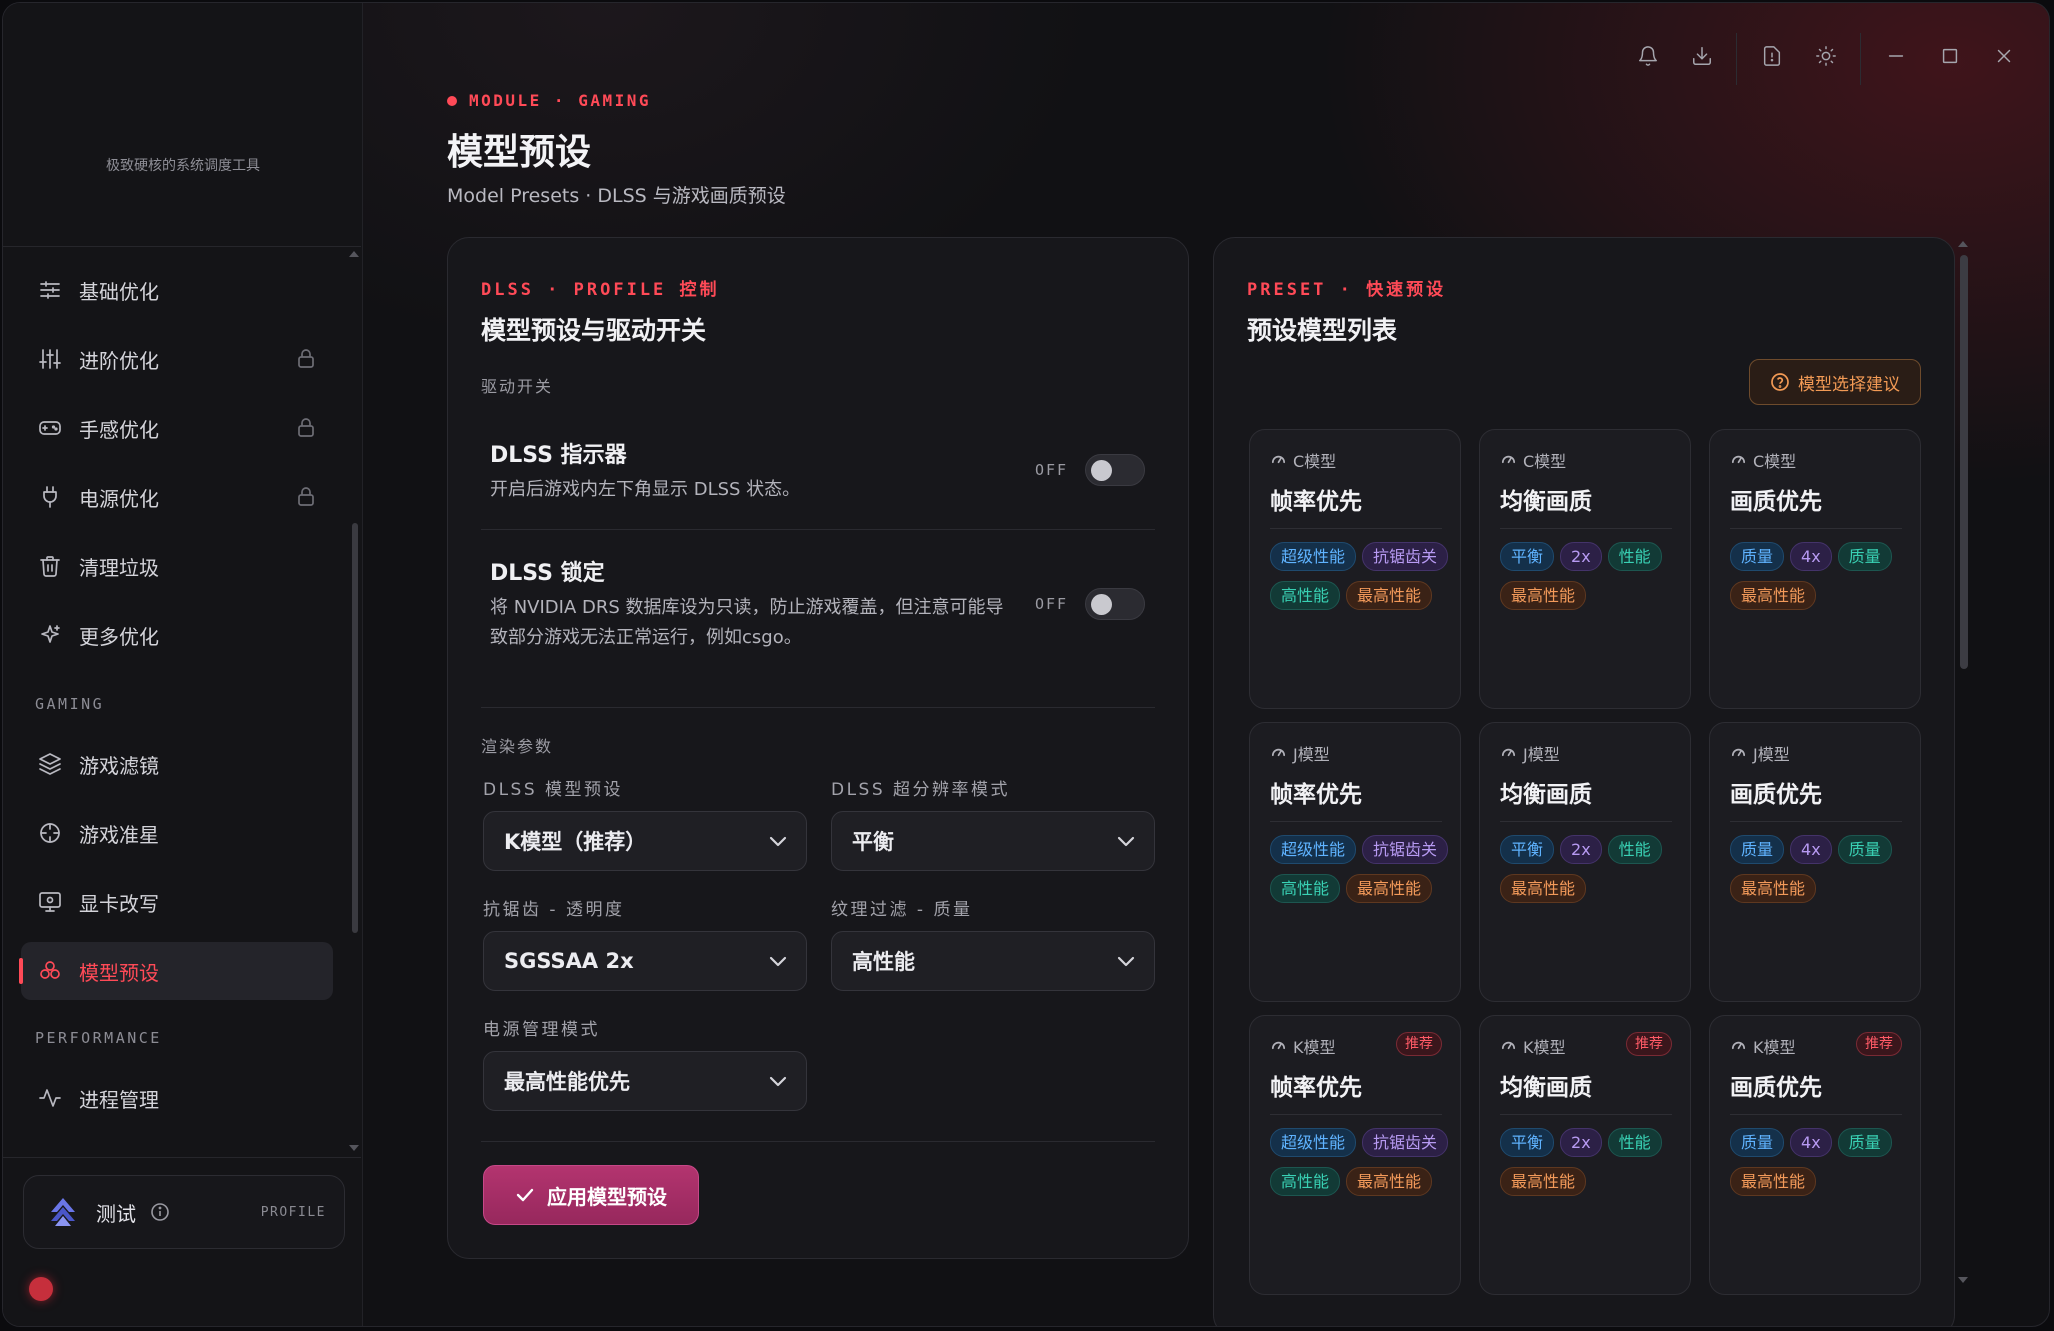  Describe the element at coordinates (119, 636) in the screenshot. I see `sidebar-item-label: 更多优化` at that location.